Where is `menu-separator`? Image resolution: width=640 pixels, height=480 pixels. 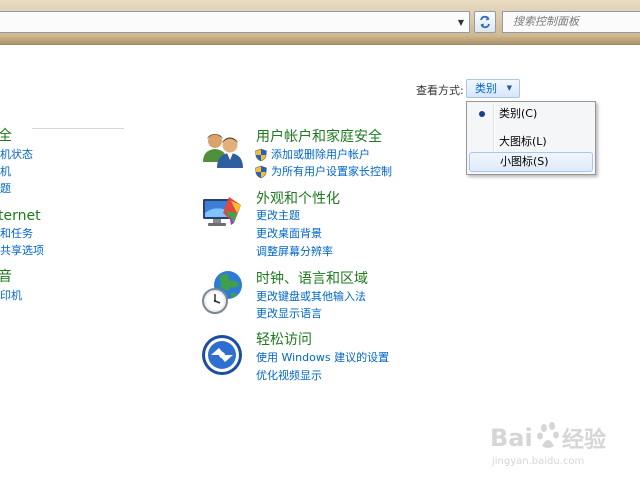
menu-separator is located at coordinates (78, 128).